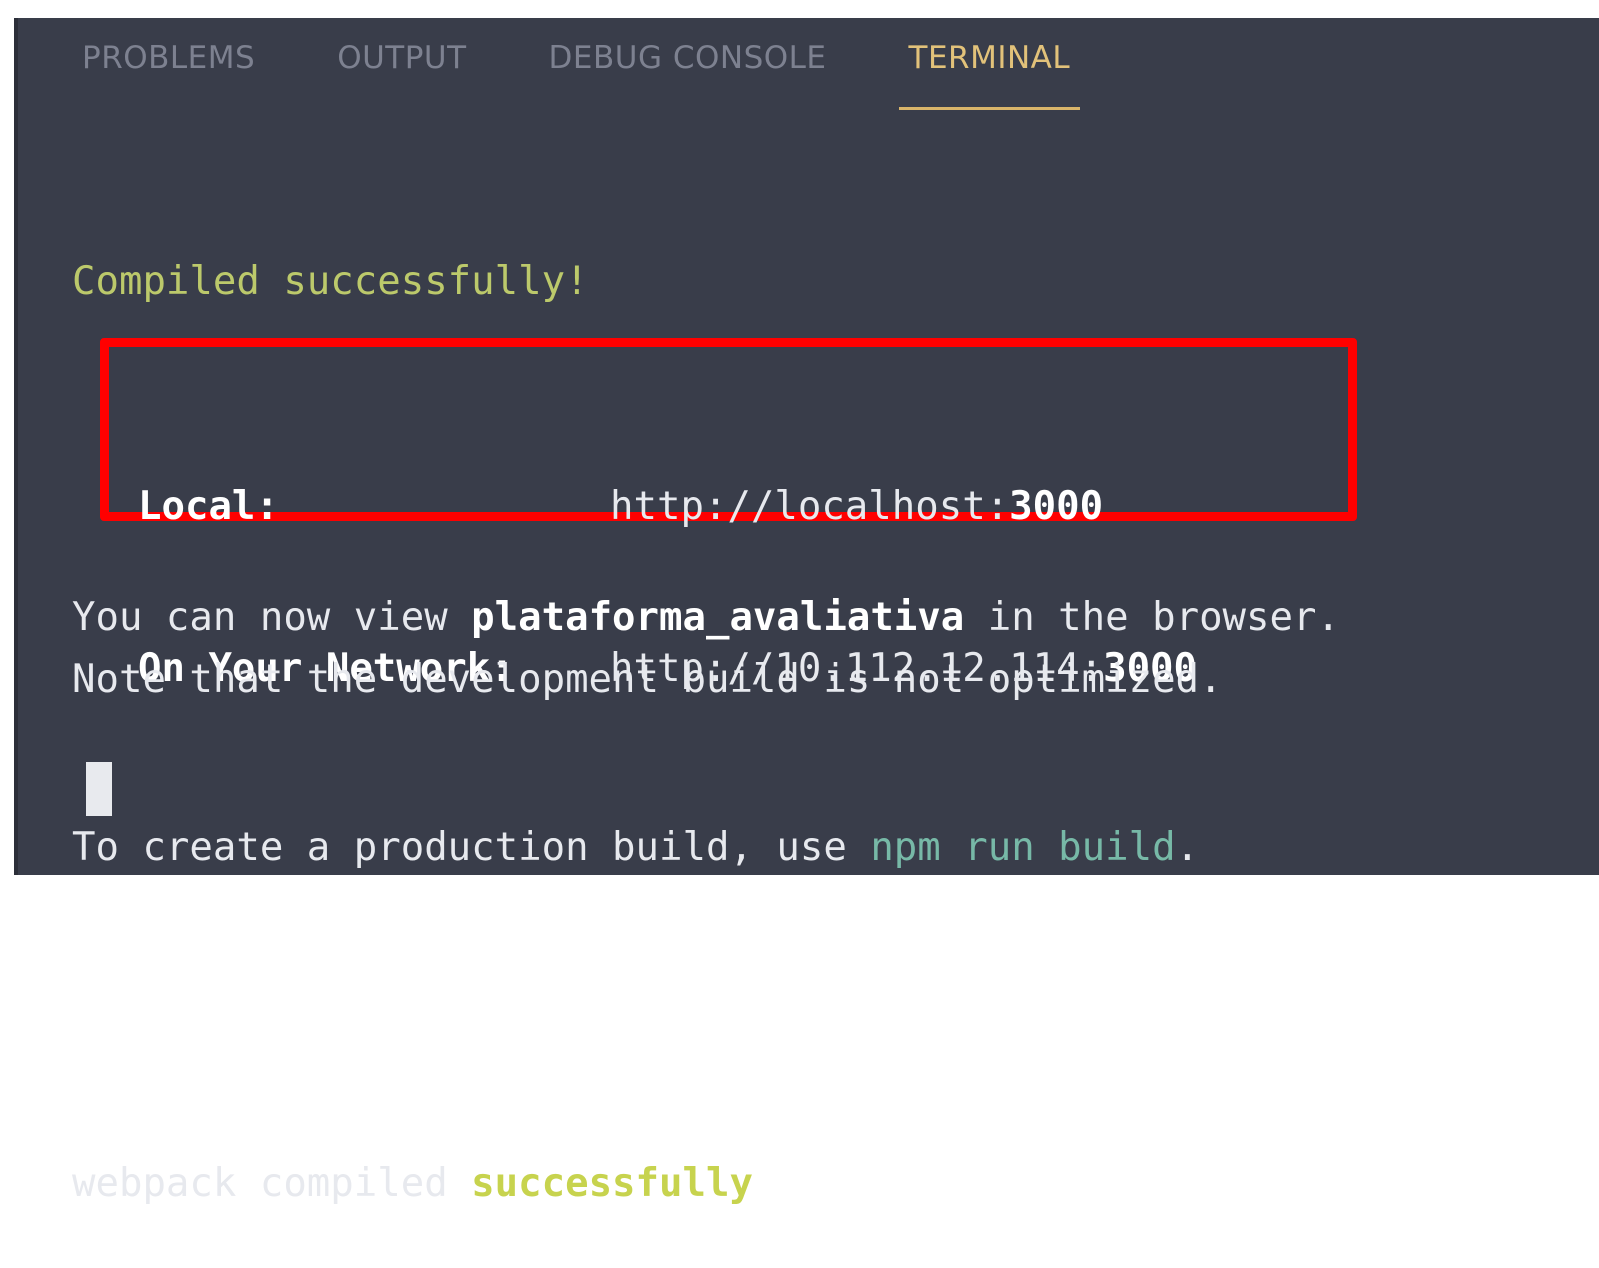 The width and height of the screenshot is (1599, 1268). Describe the element at coordinates (330, 281) in the screenshot. I see `compiled-message: Compiled successfully!` at that location.